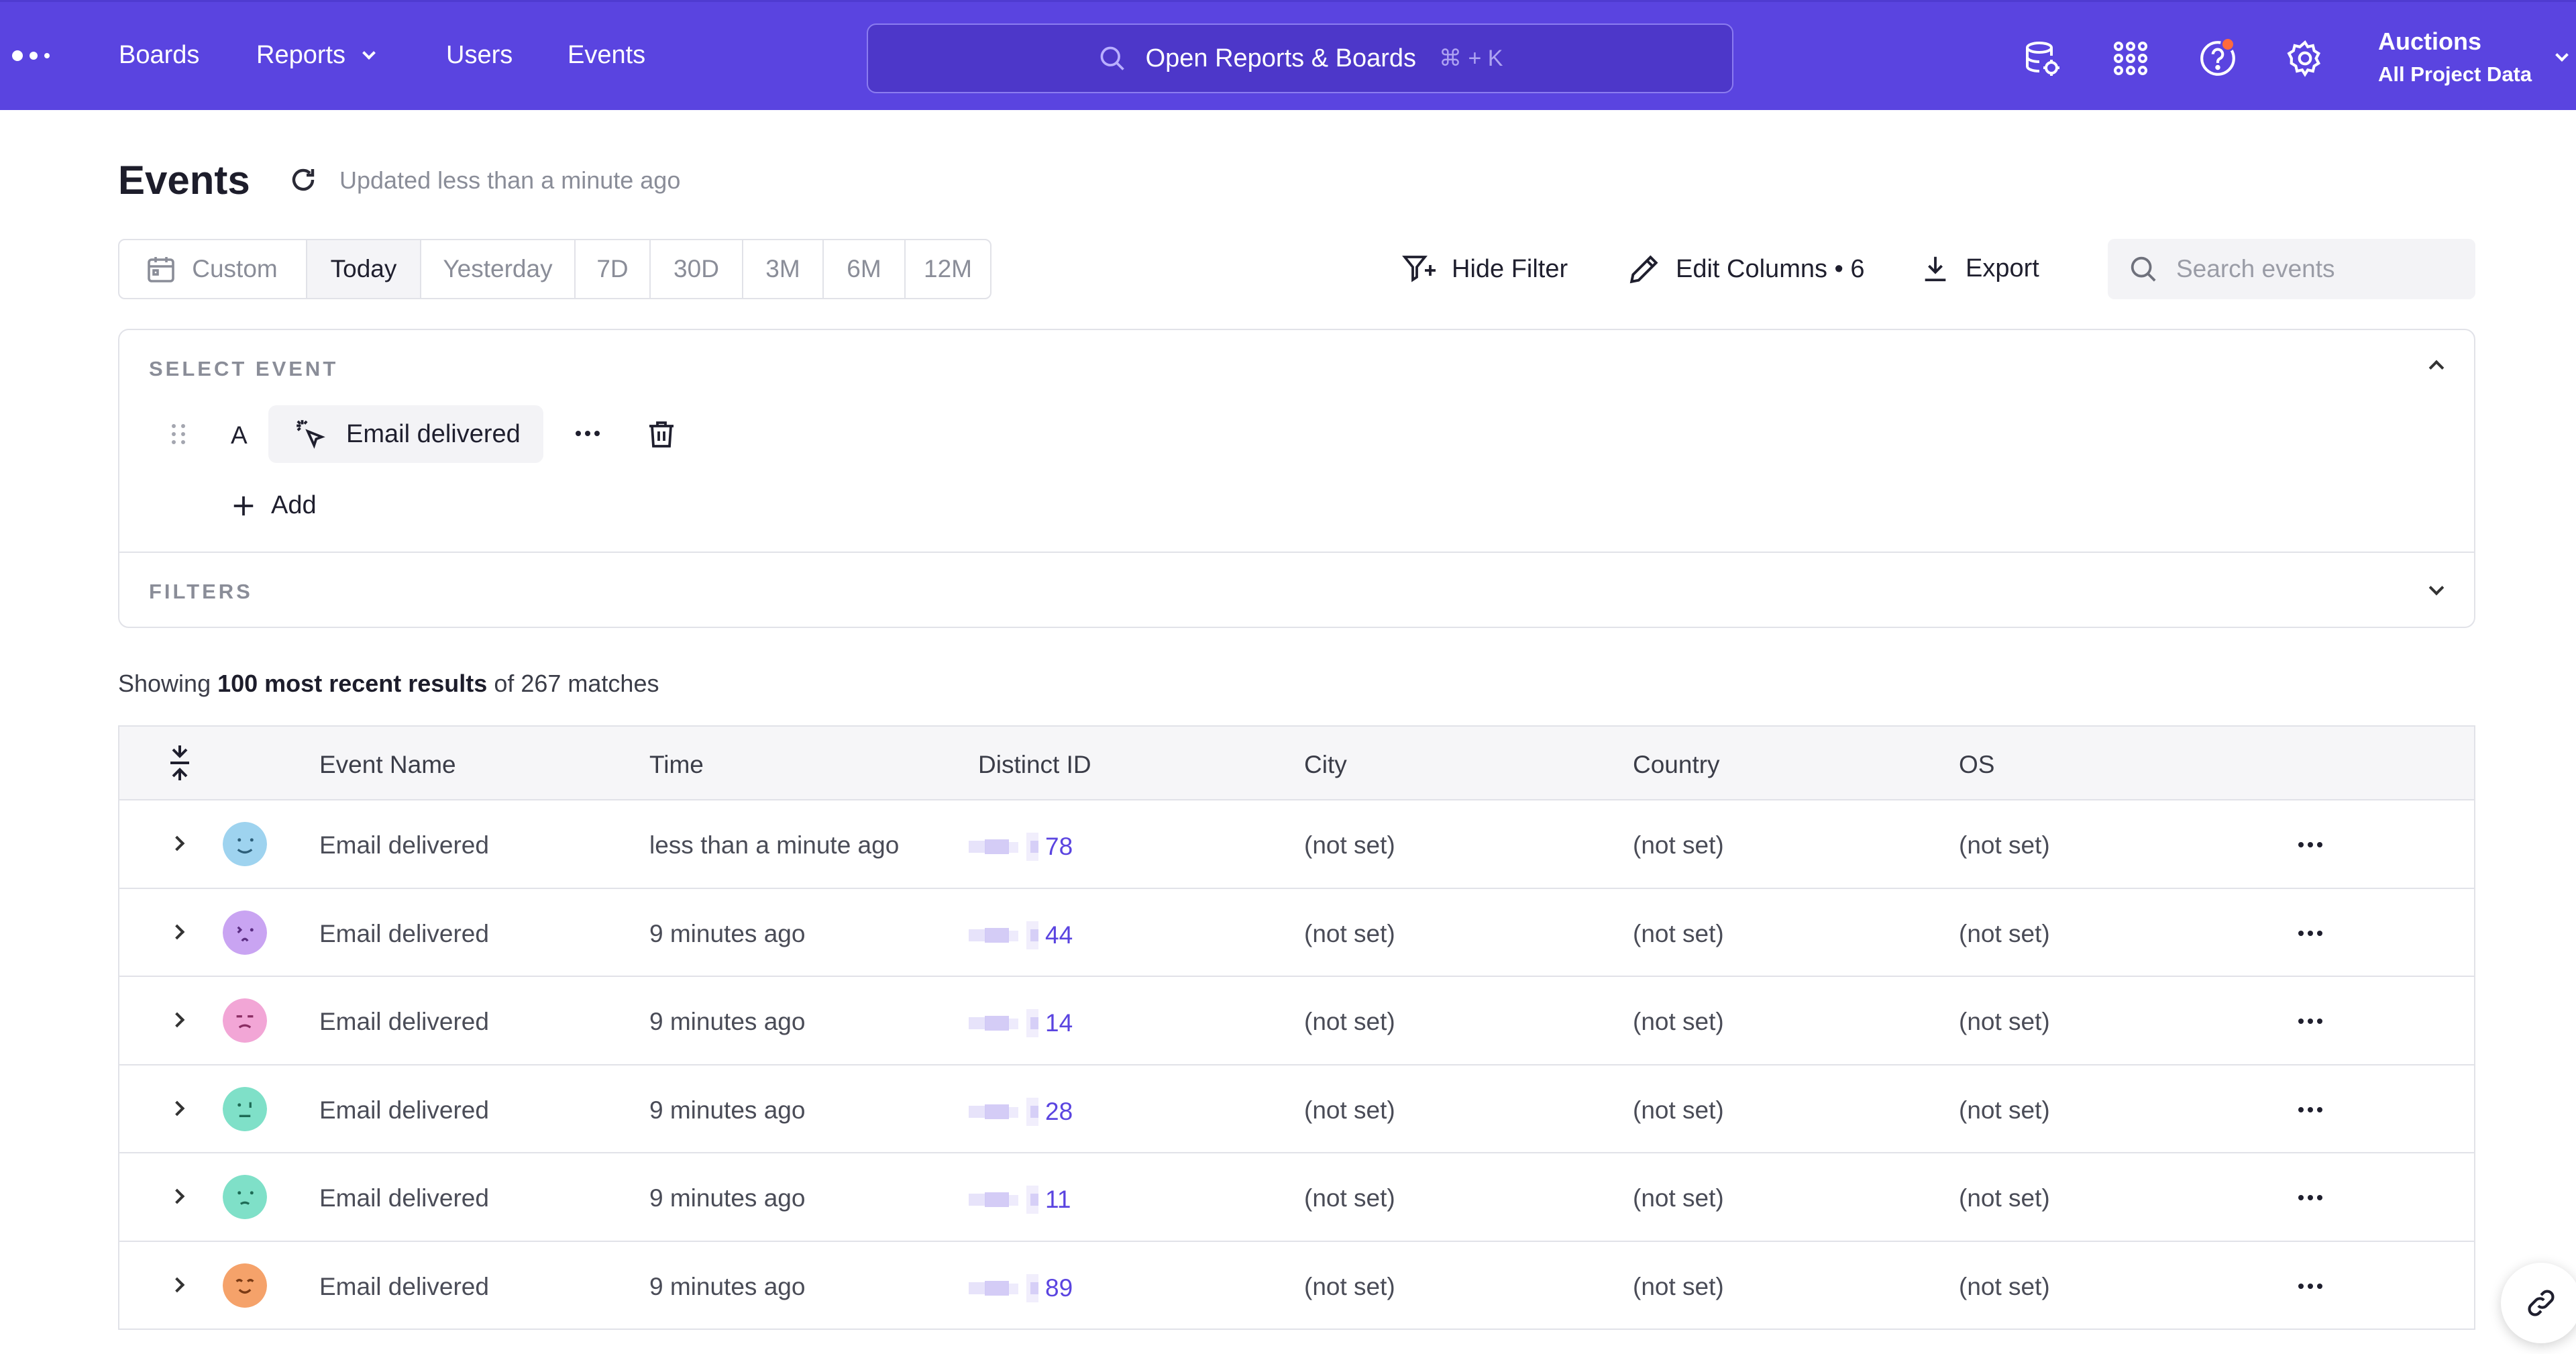 The width and height of the screenshot is (2576, 1354). Describe the element at coordinates (2042, 59) in the screenshot. I see `data-management-icon` at that location.